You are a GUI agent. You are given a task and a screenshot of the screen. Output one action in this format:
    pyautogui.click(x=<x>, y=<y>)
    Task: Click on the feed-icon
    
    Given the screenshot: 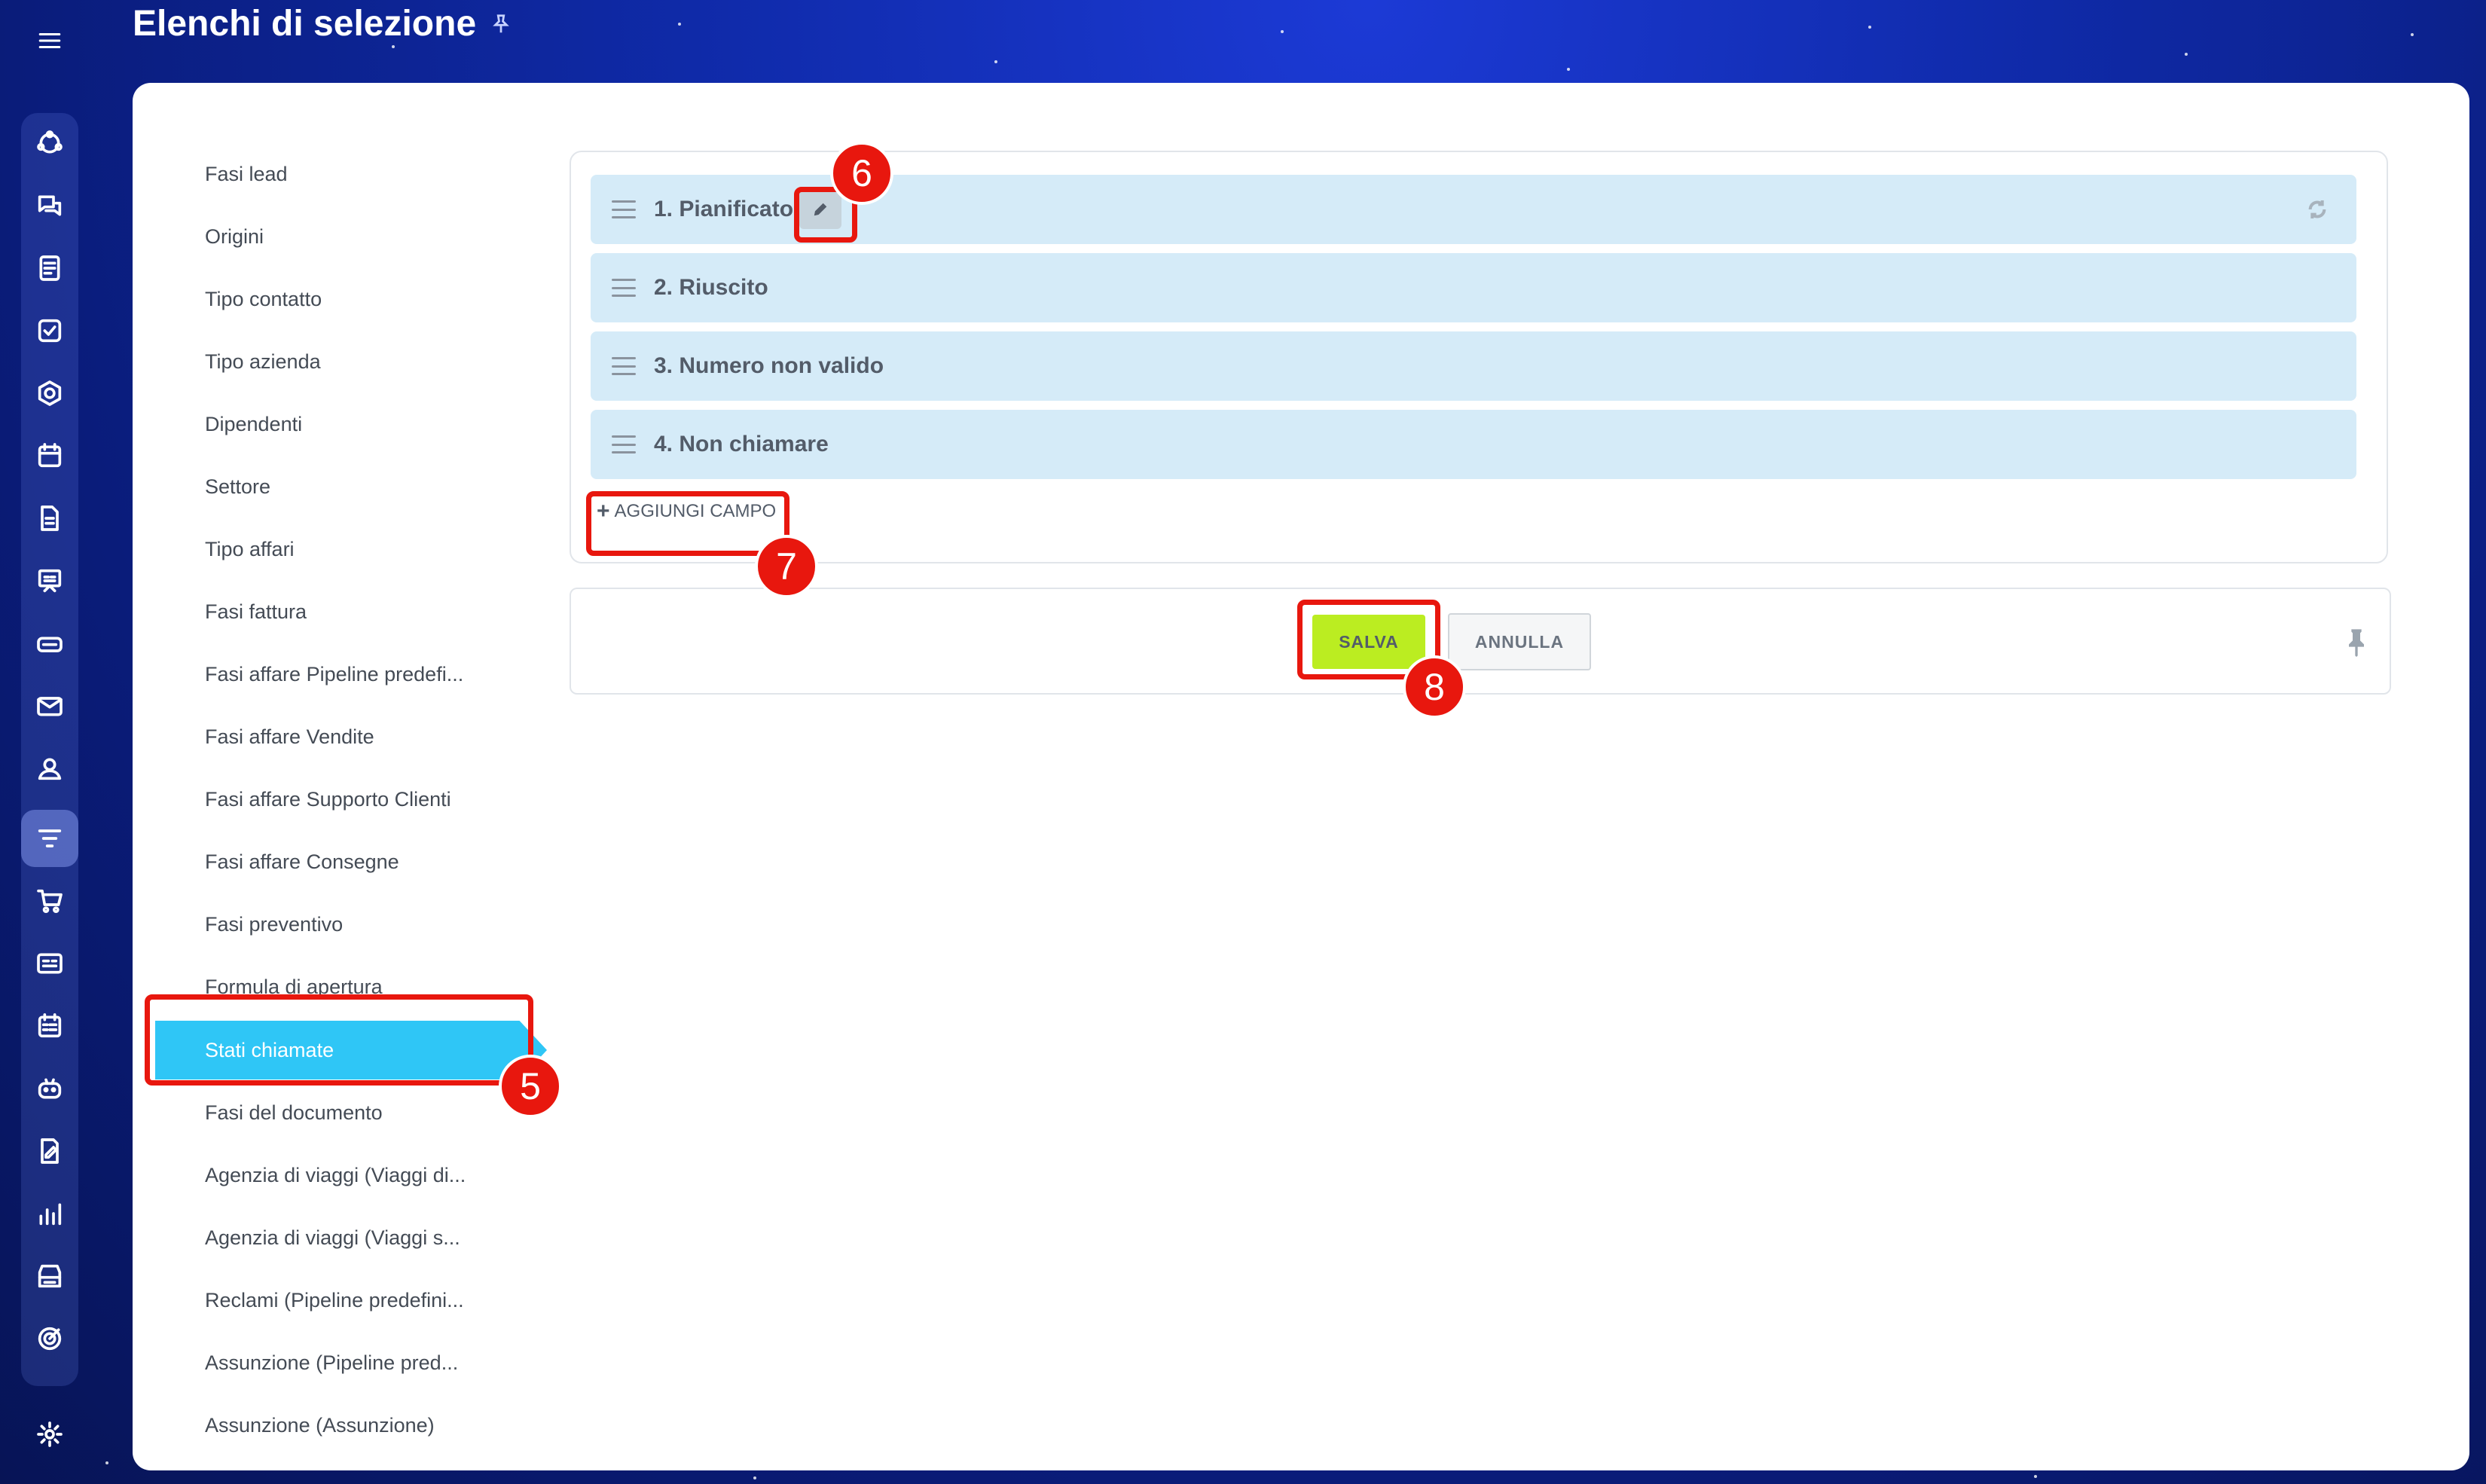 What is the action you would take?
    pyautogui.click(x=49, y=268)
    